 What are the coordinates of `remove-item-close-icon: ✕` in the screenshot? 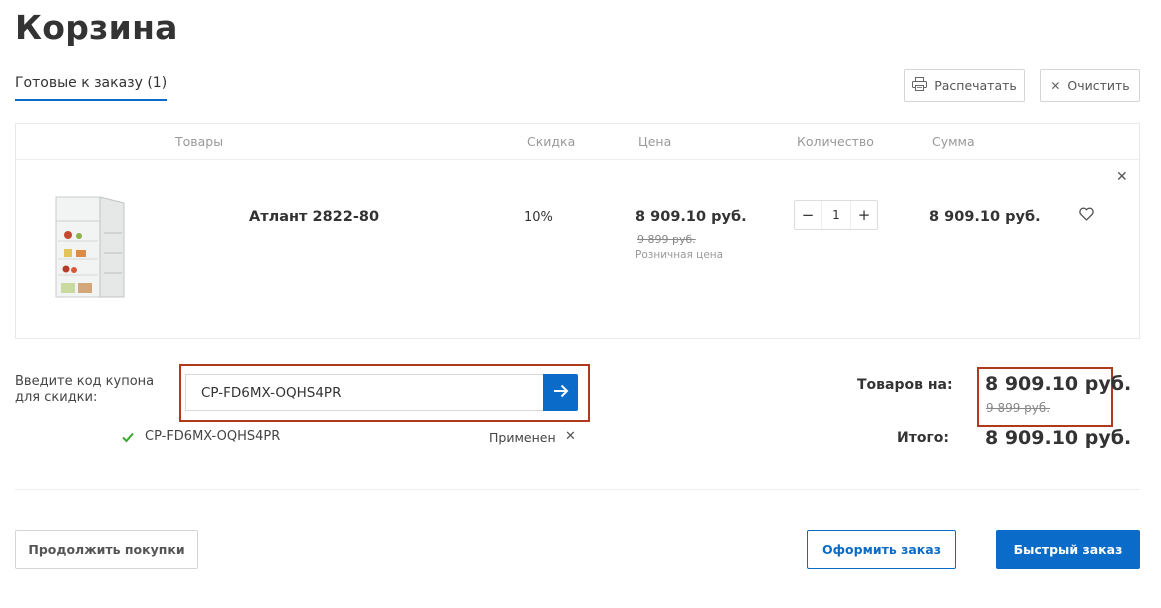 It's located at (1122, 177).